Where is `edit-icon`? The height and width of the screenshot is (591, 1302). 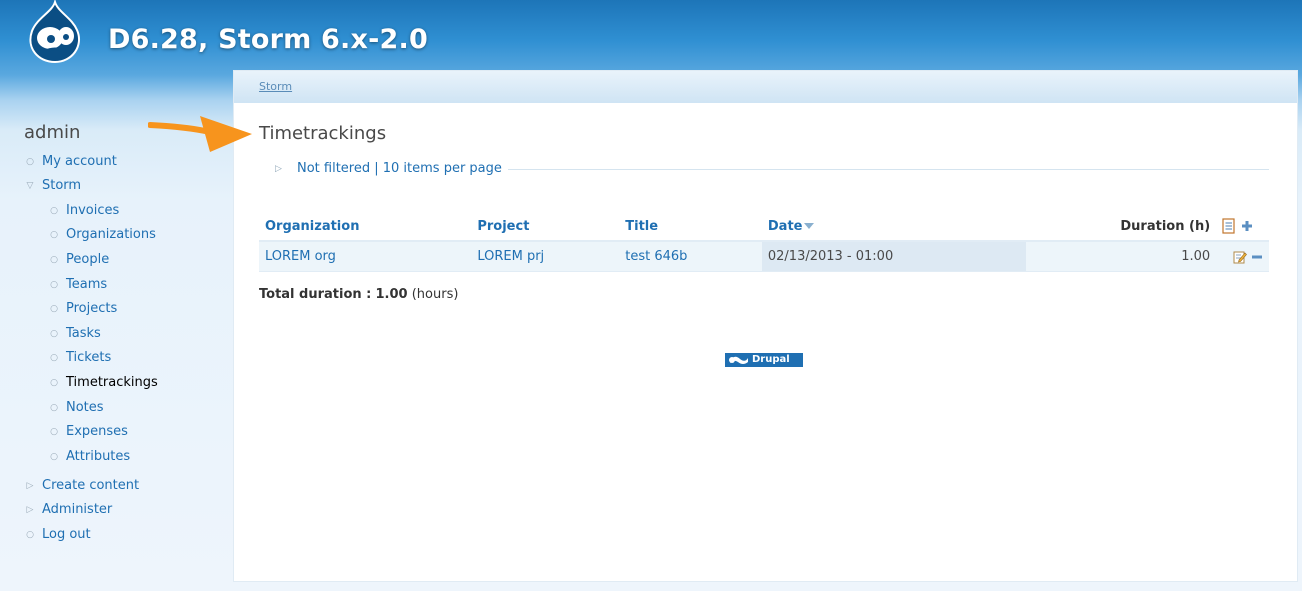 edit-icon is located at coordinates (1240, 257).